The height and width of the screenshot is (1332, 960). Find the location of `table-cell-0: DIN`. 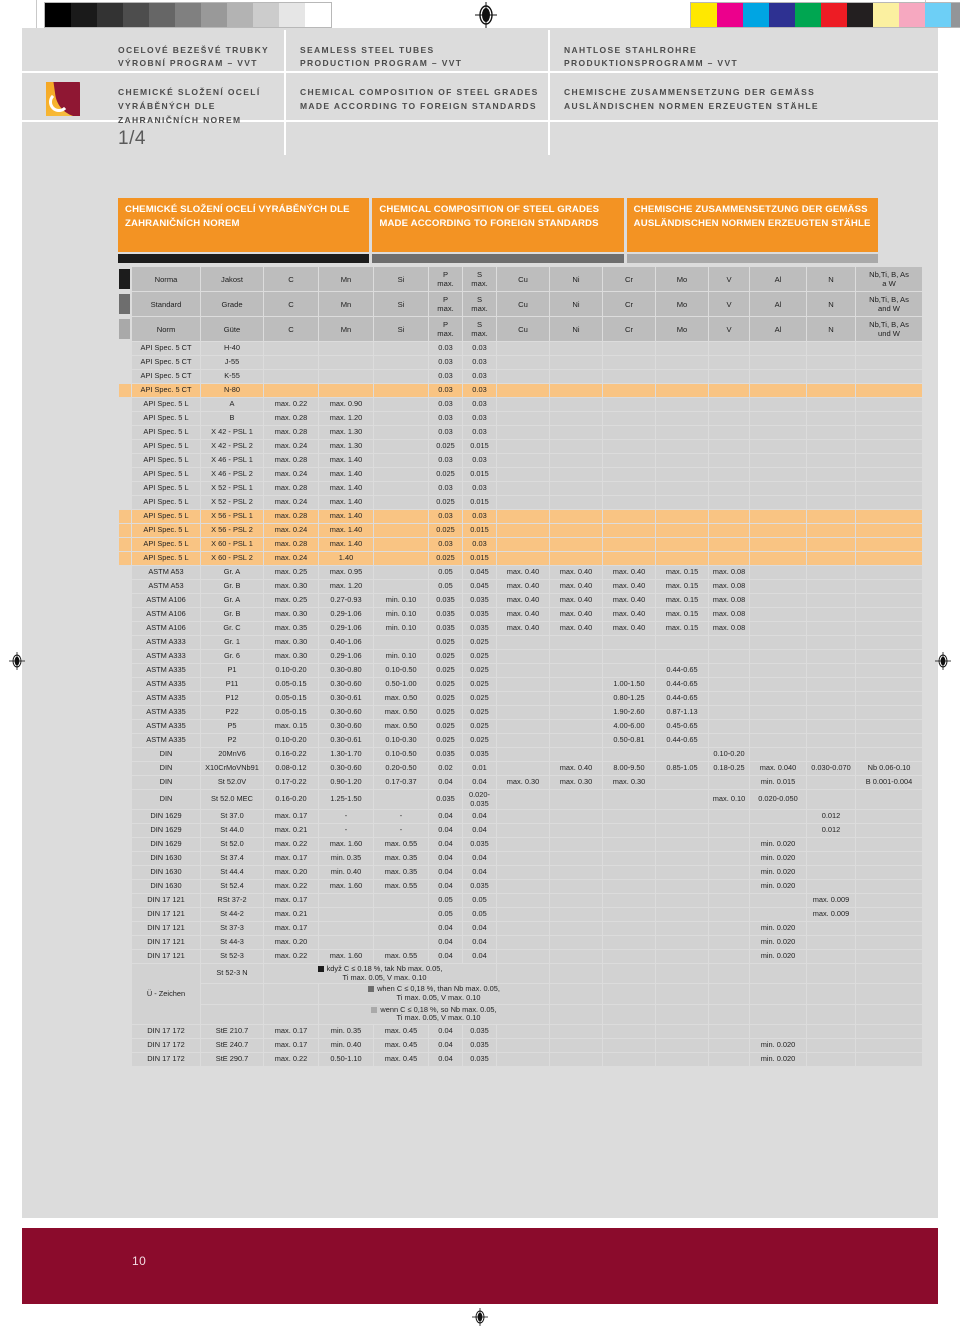

table-cell-0: DIN is located at coordinates (166, 800).